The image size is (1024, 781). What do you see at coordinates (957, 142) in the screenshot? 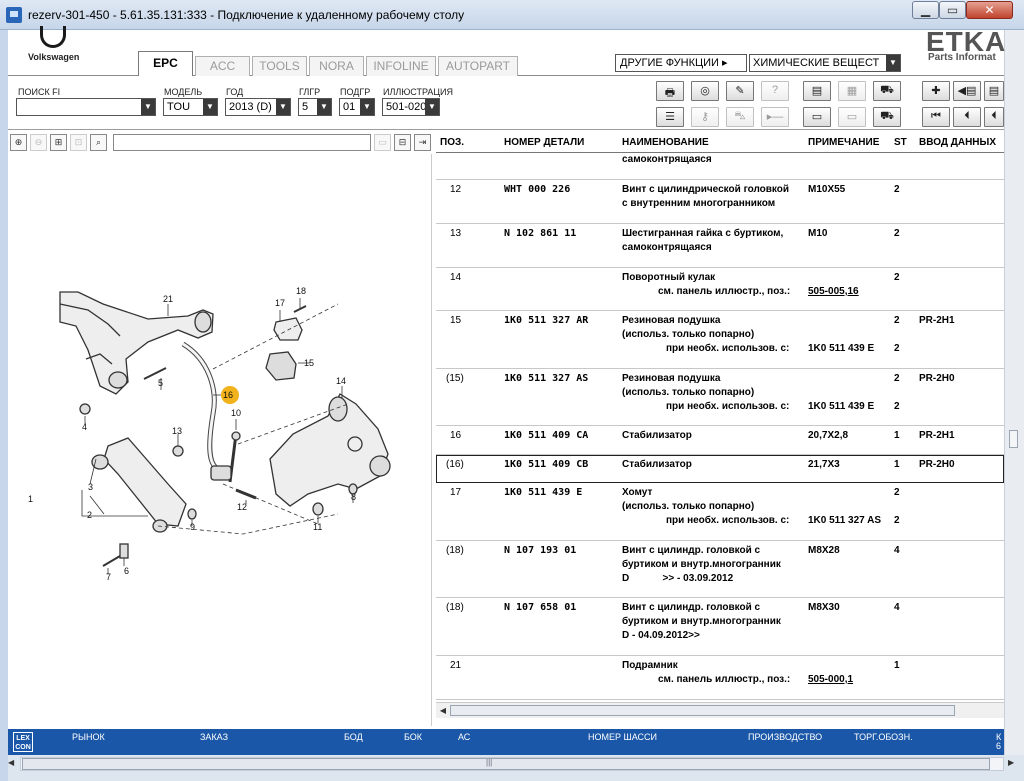
I see `col-input: ВВОД ДАННЫХ` at bounding box center [957, 142].